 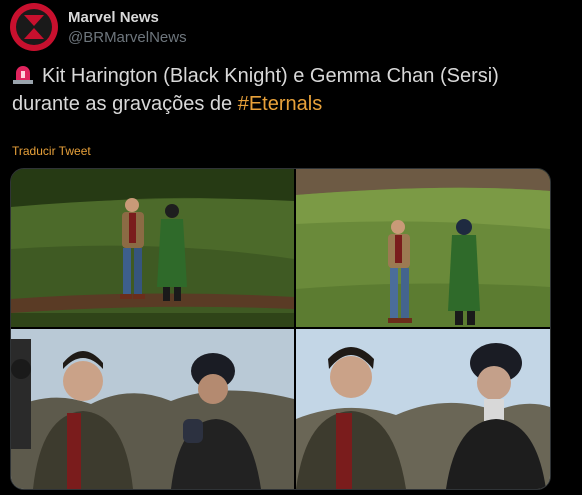 I want to click on hourglass-logo-icon, so click(x=34, y=27).